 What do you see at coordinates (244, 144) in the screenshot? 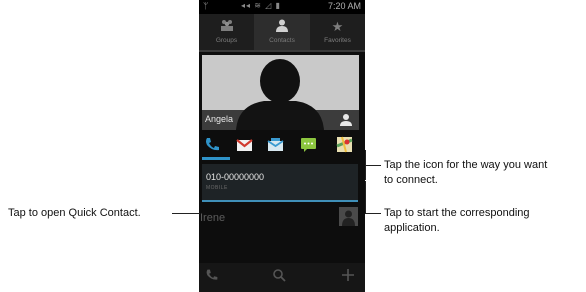
I see `gmail-icon` at bounding box center [244, 144].